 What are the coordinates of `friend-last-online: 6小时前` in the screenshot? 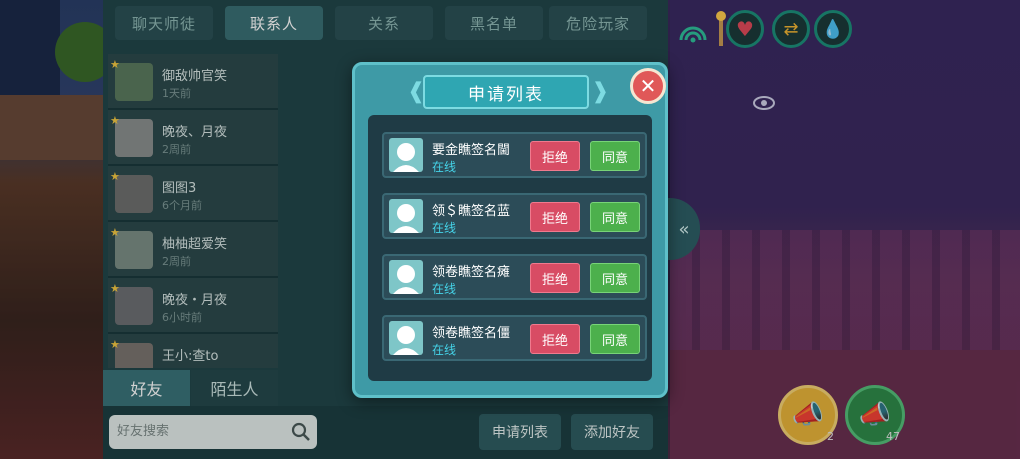 It's located at (182, 317).